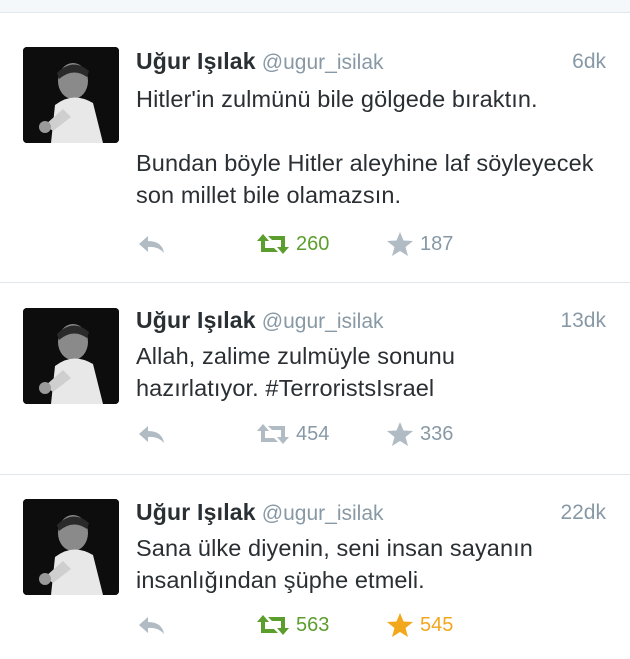 This screenshot has width=630, height=659. I want to click on timeline-top-edge, so click(315, 6).